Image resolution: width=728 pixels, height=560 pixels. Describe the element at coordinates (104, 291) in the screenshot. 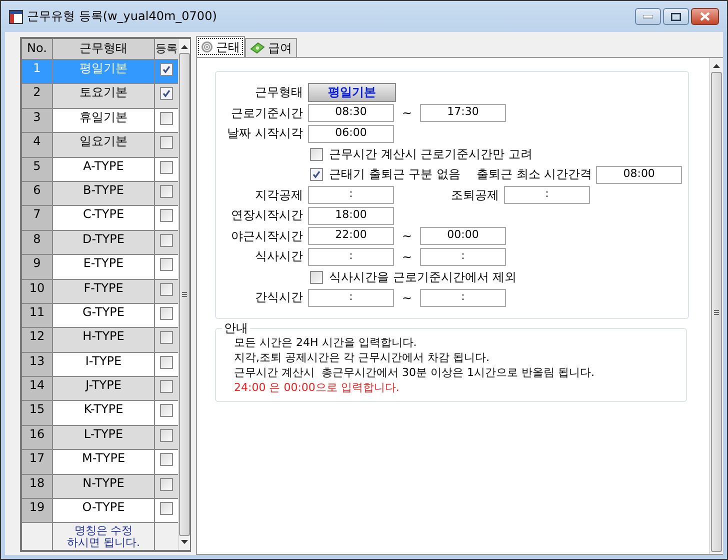

I see `table-cell: F-TYPE` at that location.